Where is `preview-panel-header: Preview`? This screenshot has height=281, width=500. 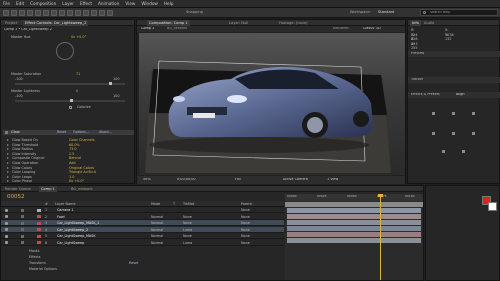 preview-panel-header: Preview is located at coordinates (454, 54).